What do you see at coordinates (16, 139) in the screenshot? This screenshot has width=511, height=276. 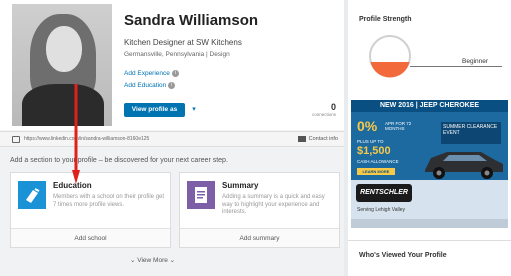 I see `link-icon` at bounding box center [16, 139].